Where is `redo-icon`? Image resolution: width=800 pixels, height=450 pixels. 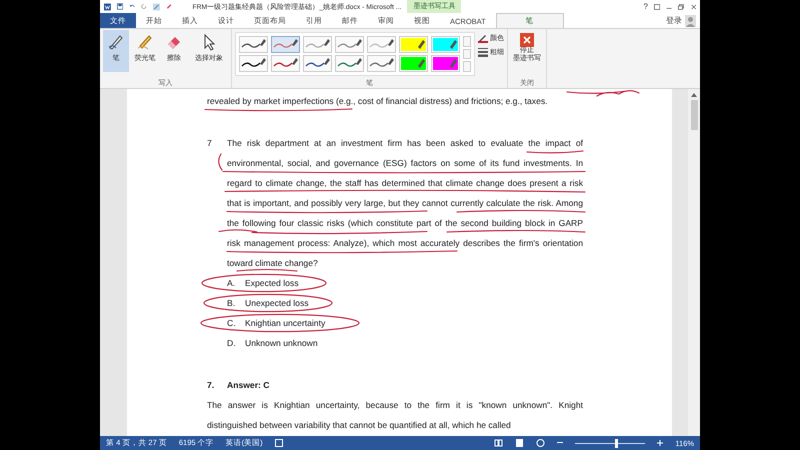
redo-icon is located at coordinates (144, 6).